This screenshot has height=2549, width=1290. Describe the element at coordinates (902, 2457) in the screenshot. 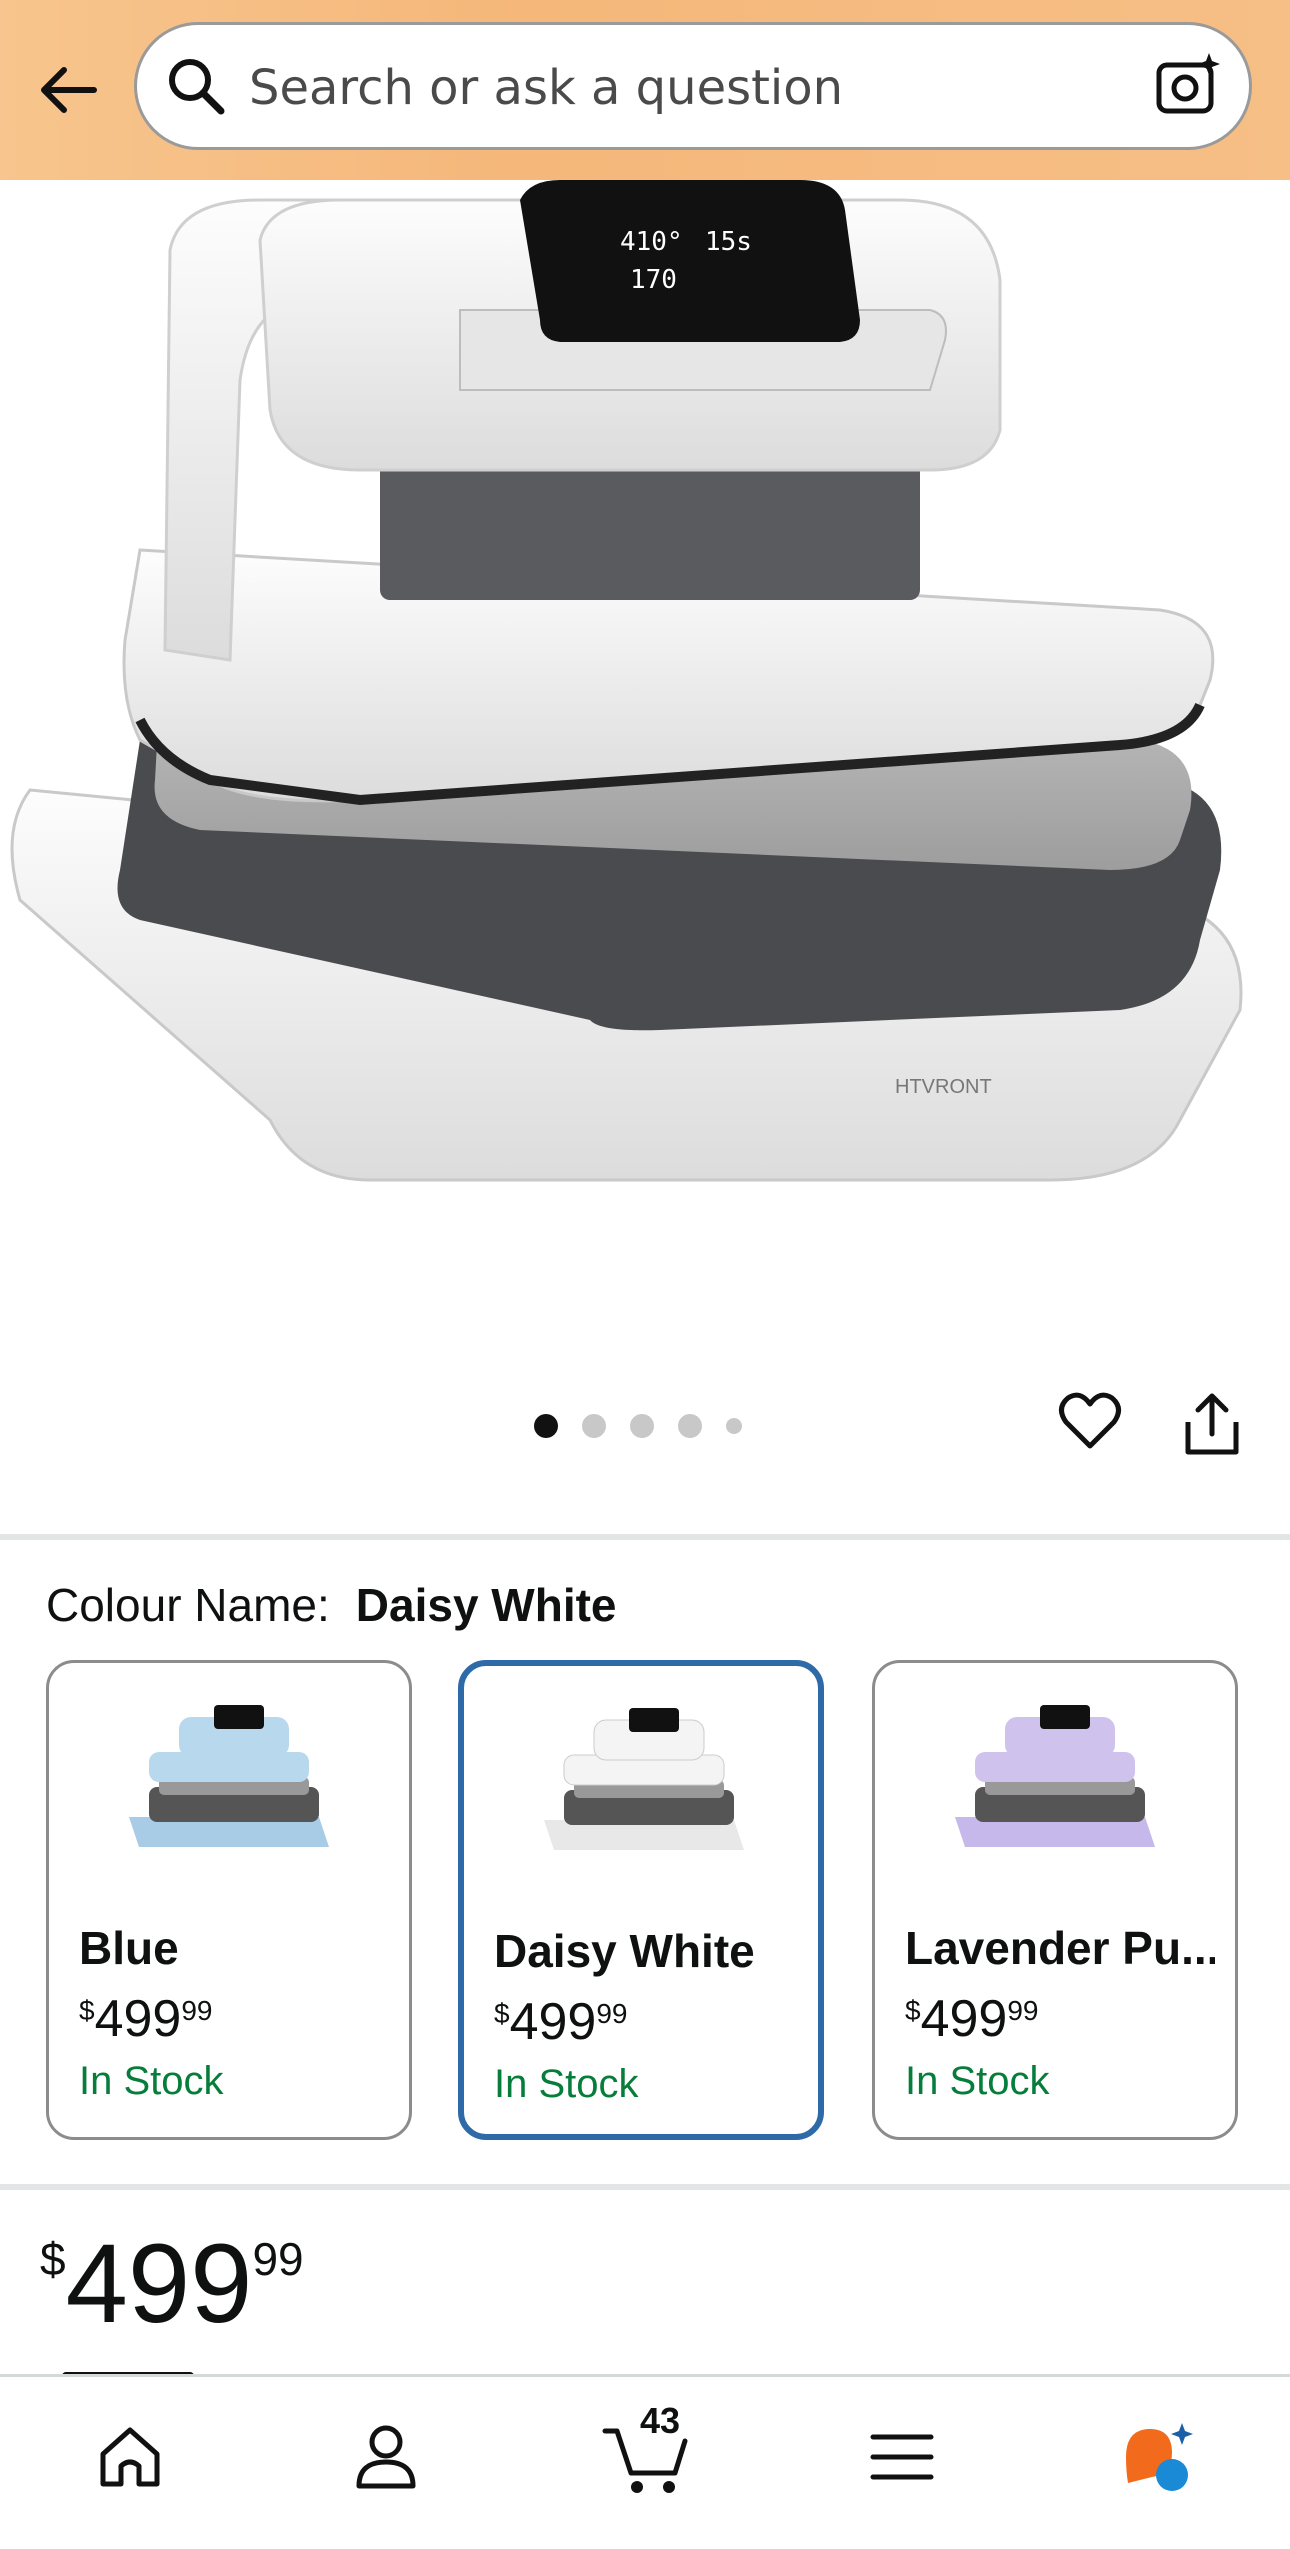

I see `menu-icon` at that location.